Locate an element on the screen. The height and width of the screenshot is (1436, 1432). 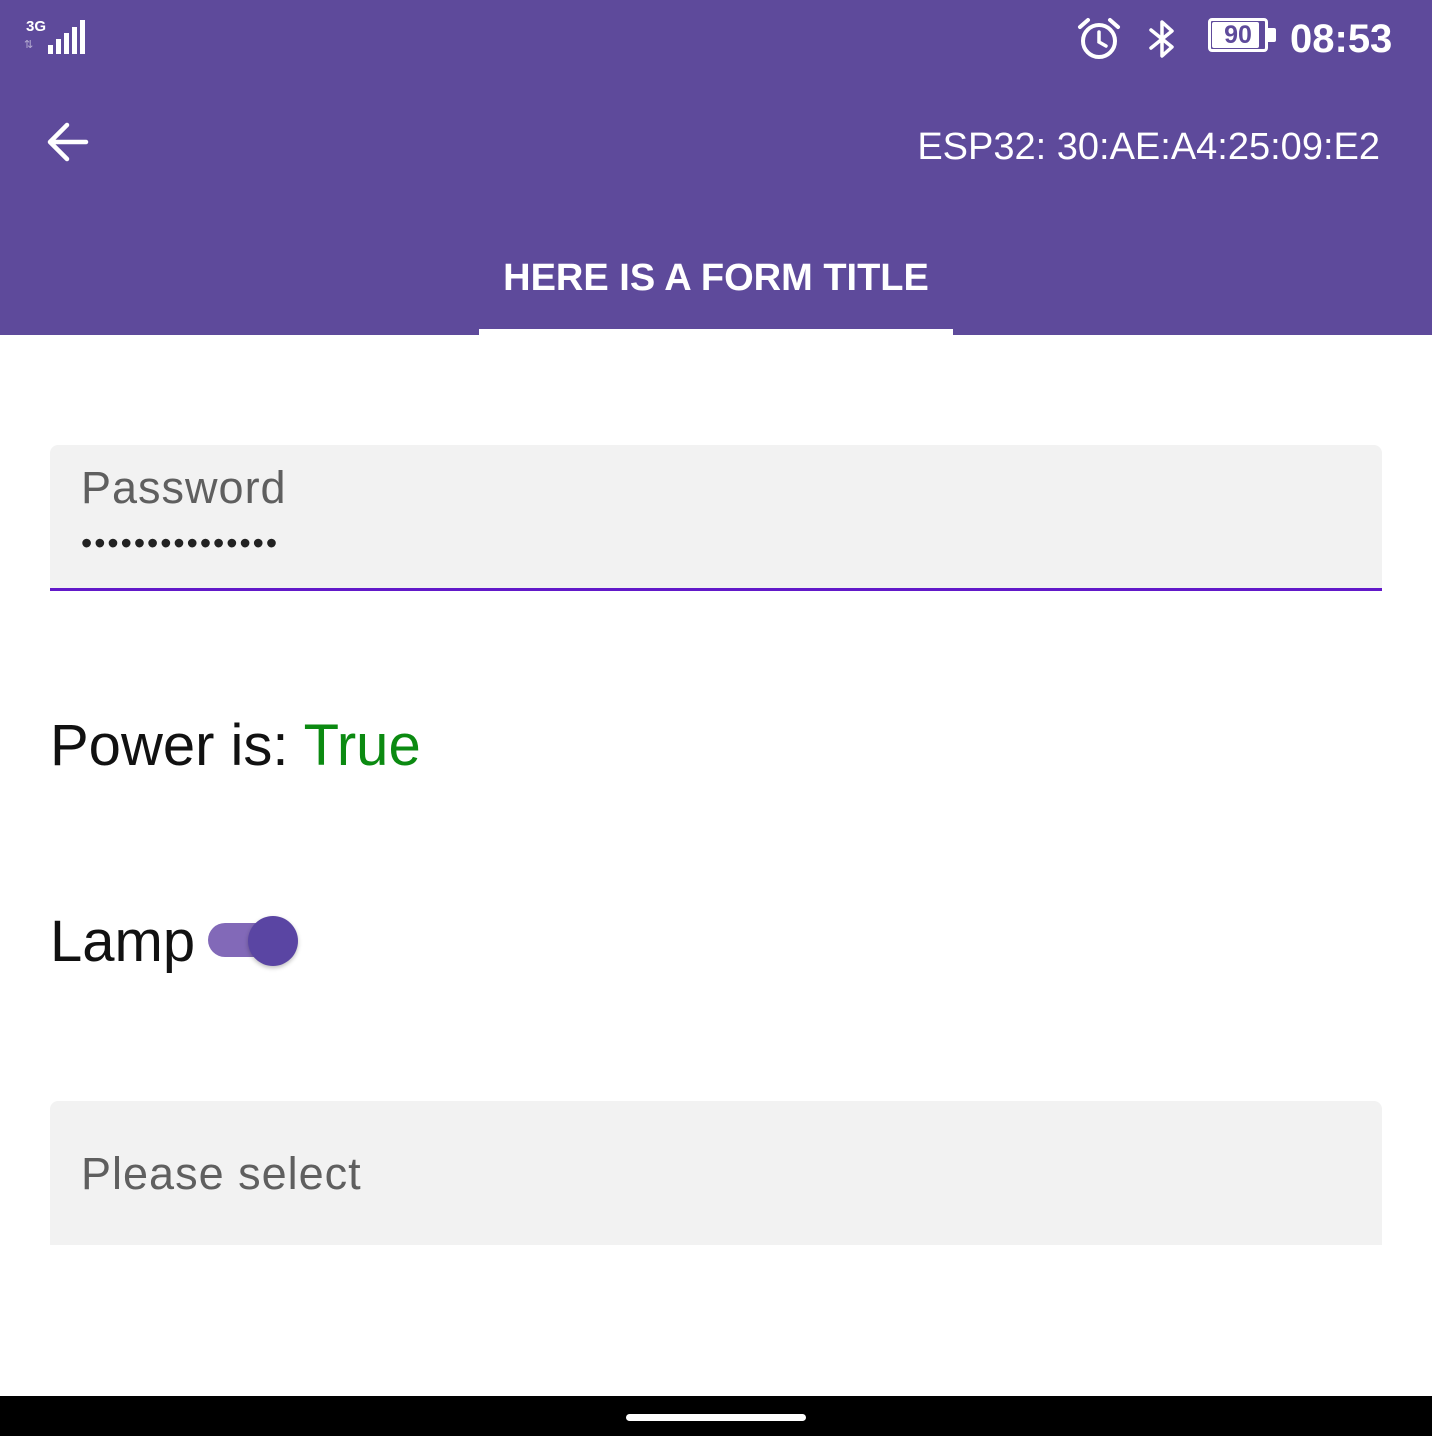
select-placeholder: Please select is located at coordinates (221, 1173).